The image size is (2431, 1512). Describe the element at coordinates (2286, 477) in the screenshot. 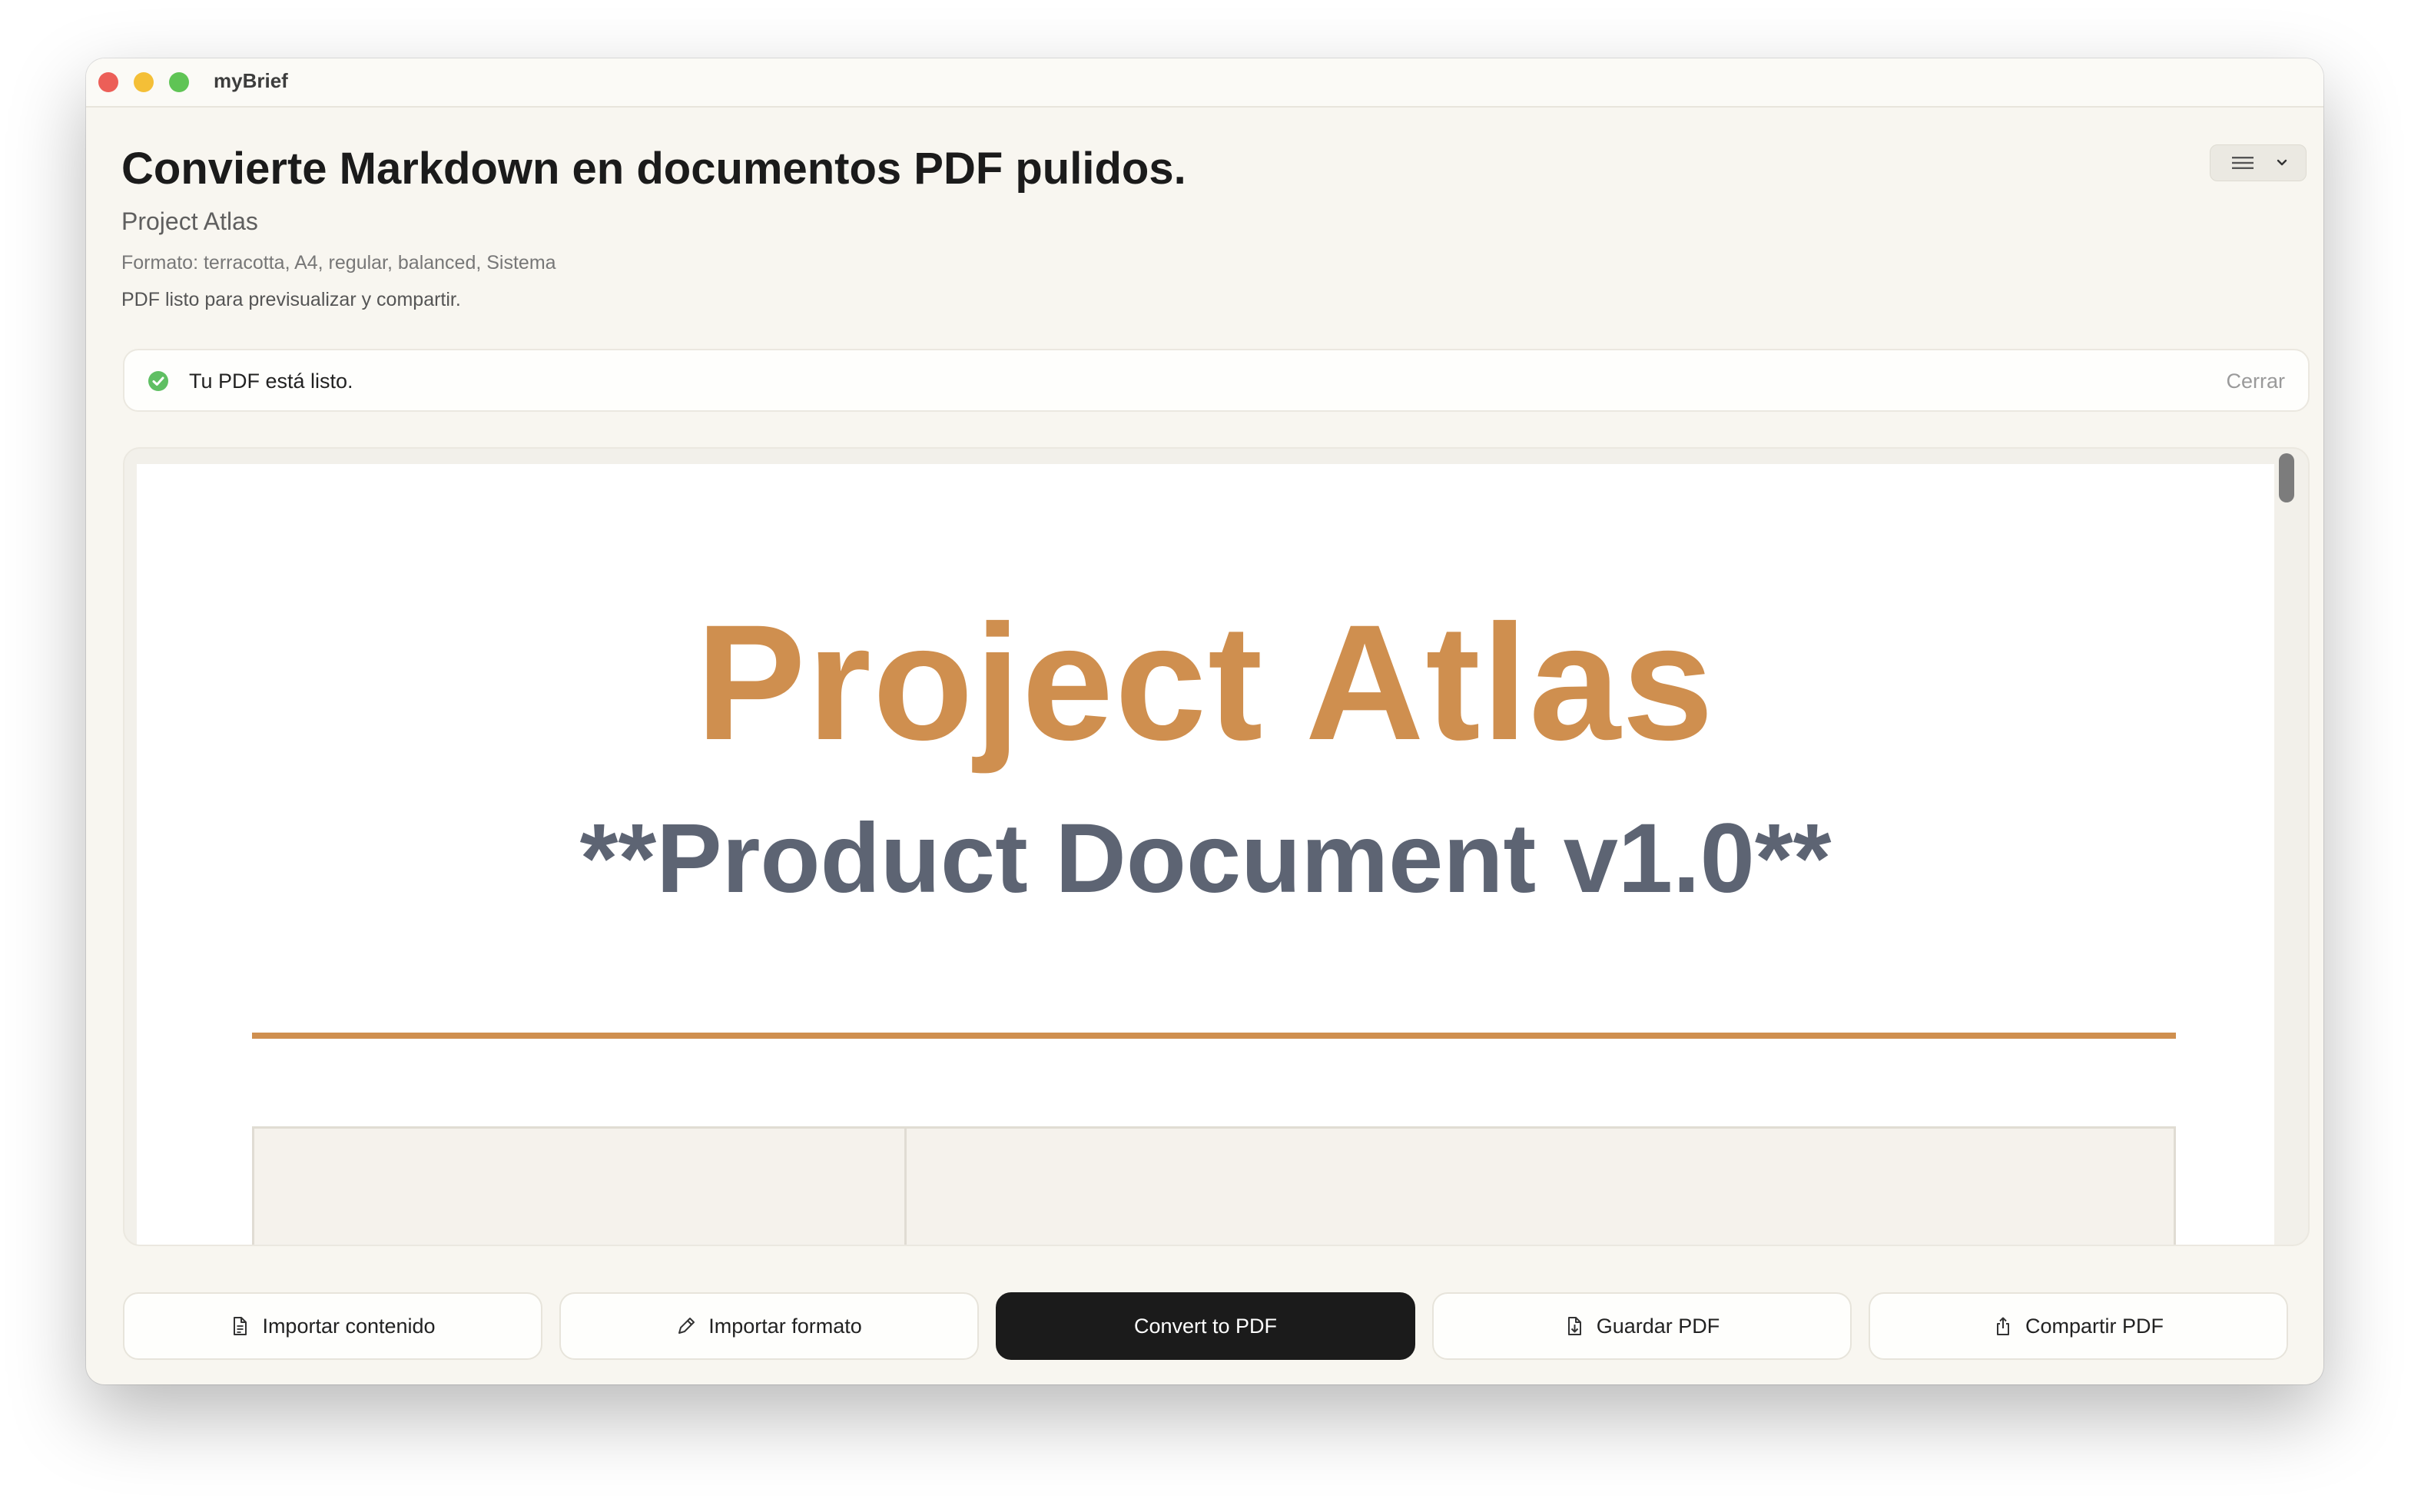

I see `preview-scrollbar` at that location.